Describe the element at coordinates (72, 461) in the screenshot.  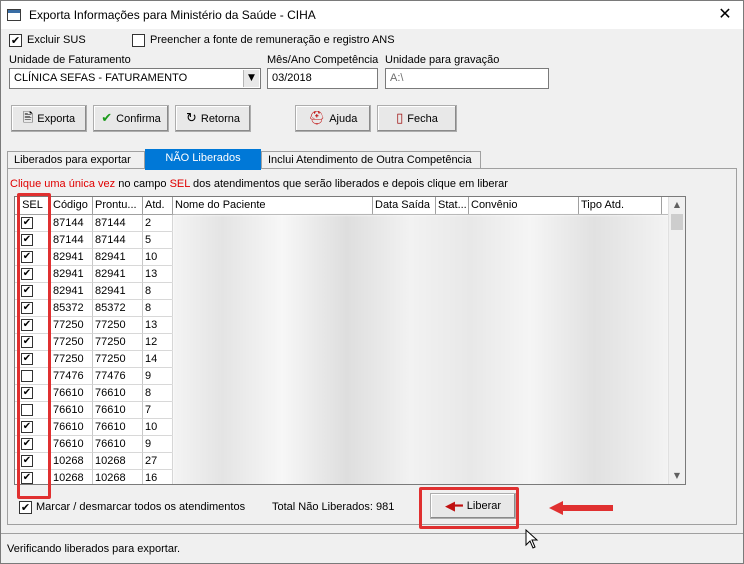
I see `cell-codigo: 10268` at that location.